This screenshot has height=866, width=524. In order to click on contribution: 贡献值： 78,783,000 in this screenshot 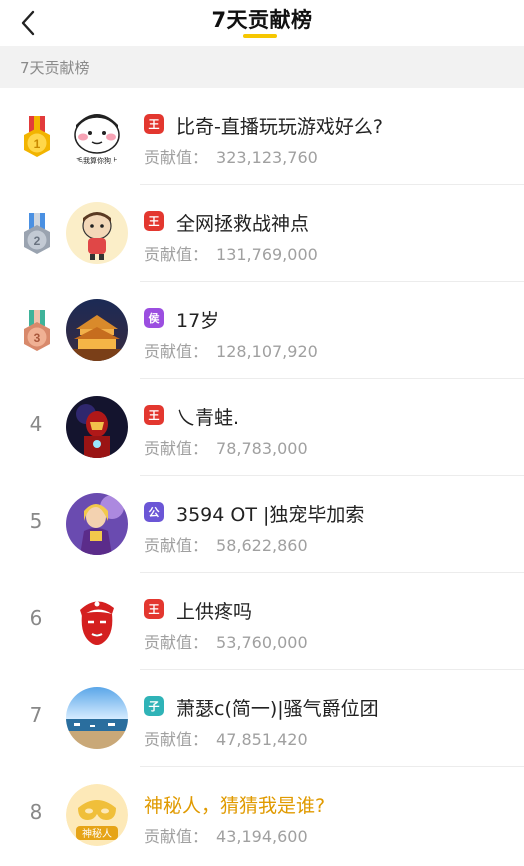, I will do `click(226, 447)`.